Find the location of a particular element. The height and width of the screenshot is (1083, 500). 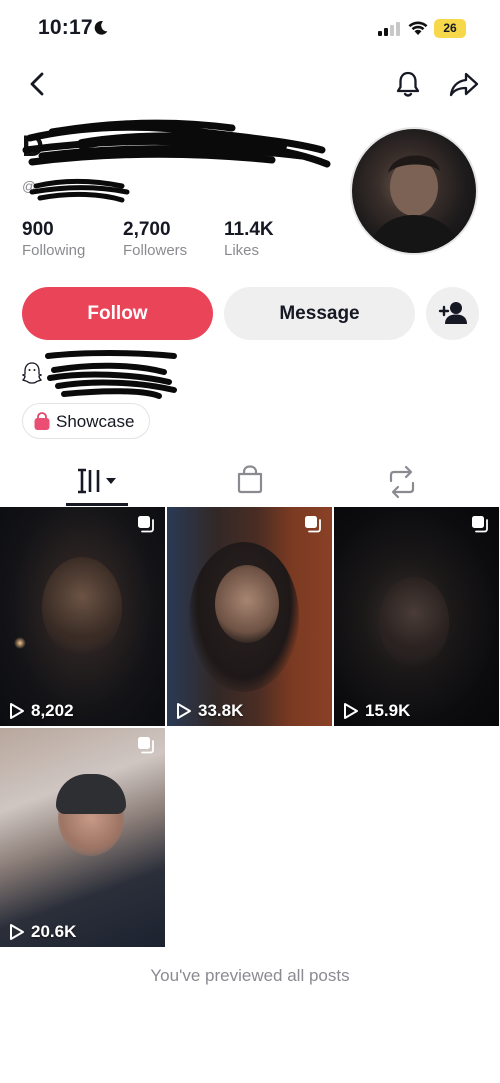

stat-likes: 11.4K Likes is located at coordinates (249, 239).